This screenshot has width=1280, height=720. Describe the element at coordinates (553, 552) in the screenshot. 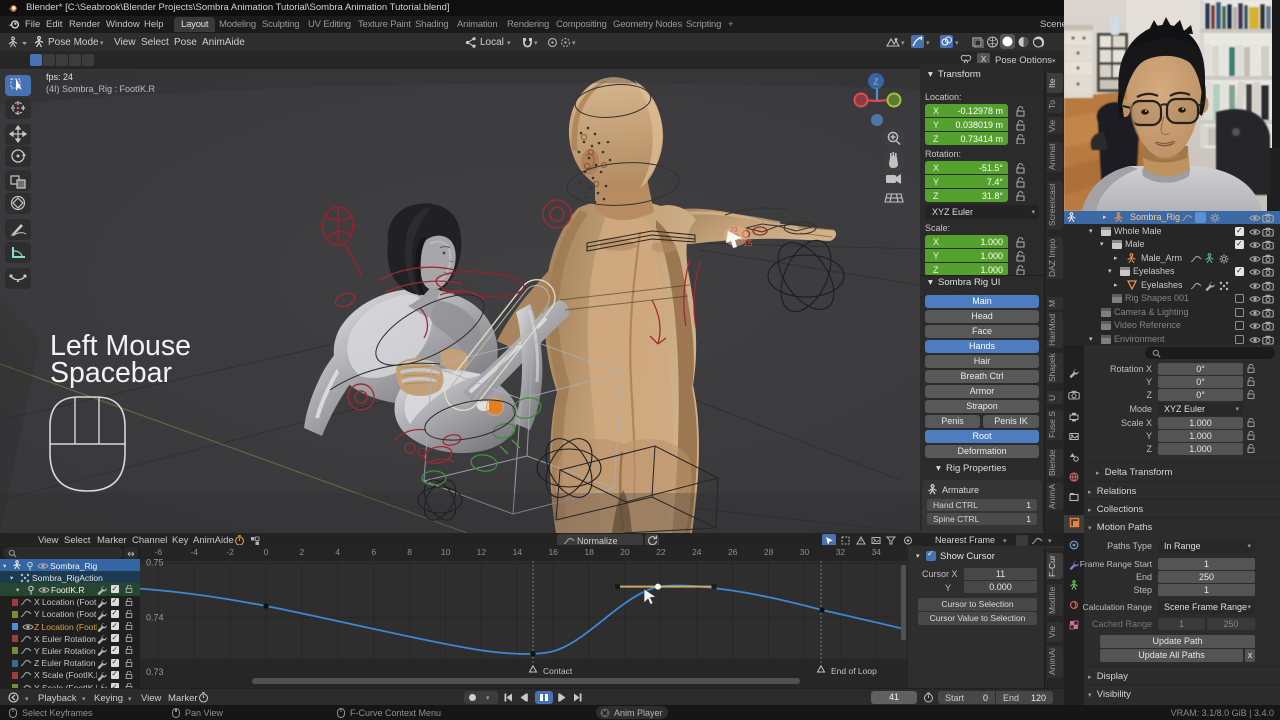

I see `svg-text: 16` at that location.